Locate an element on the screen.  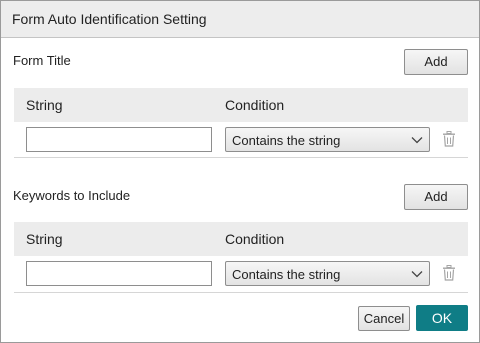
ok-button: OK is located at coordinates (442, 318).